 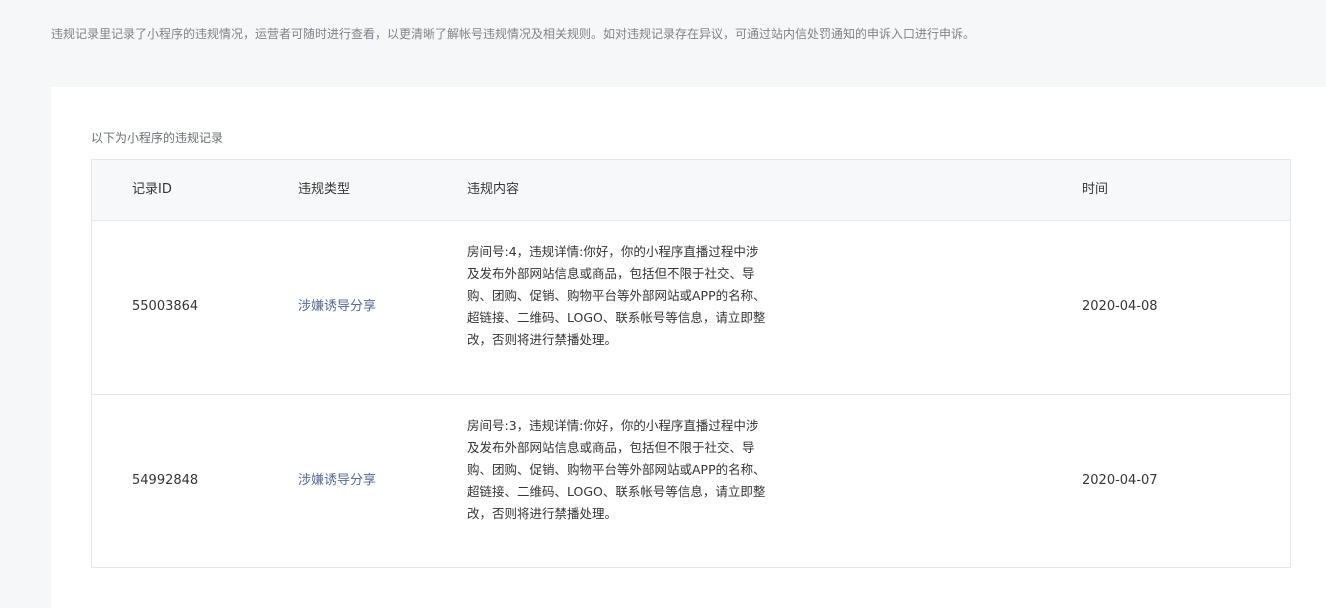 I want to click on column-header-time: 时间, so click(x=1095, y=189).